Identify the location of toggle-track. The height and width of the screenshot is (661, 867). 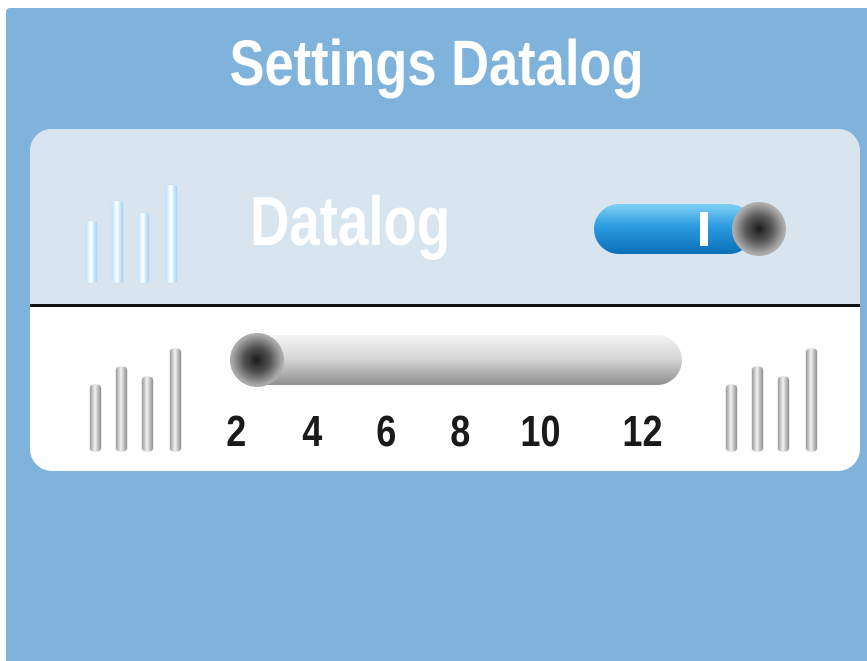
(674, 229).